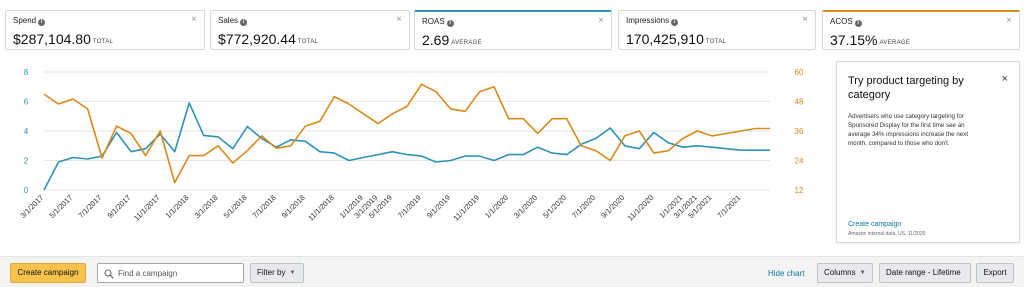  Describe the element at coordinates (786, 273) in the screenshot. I see `hide-chart-link: Hide chart` at that location.